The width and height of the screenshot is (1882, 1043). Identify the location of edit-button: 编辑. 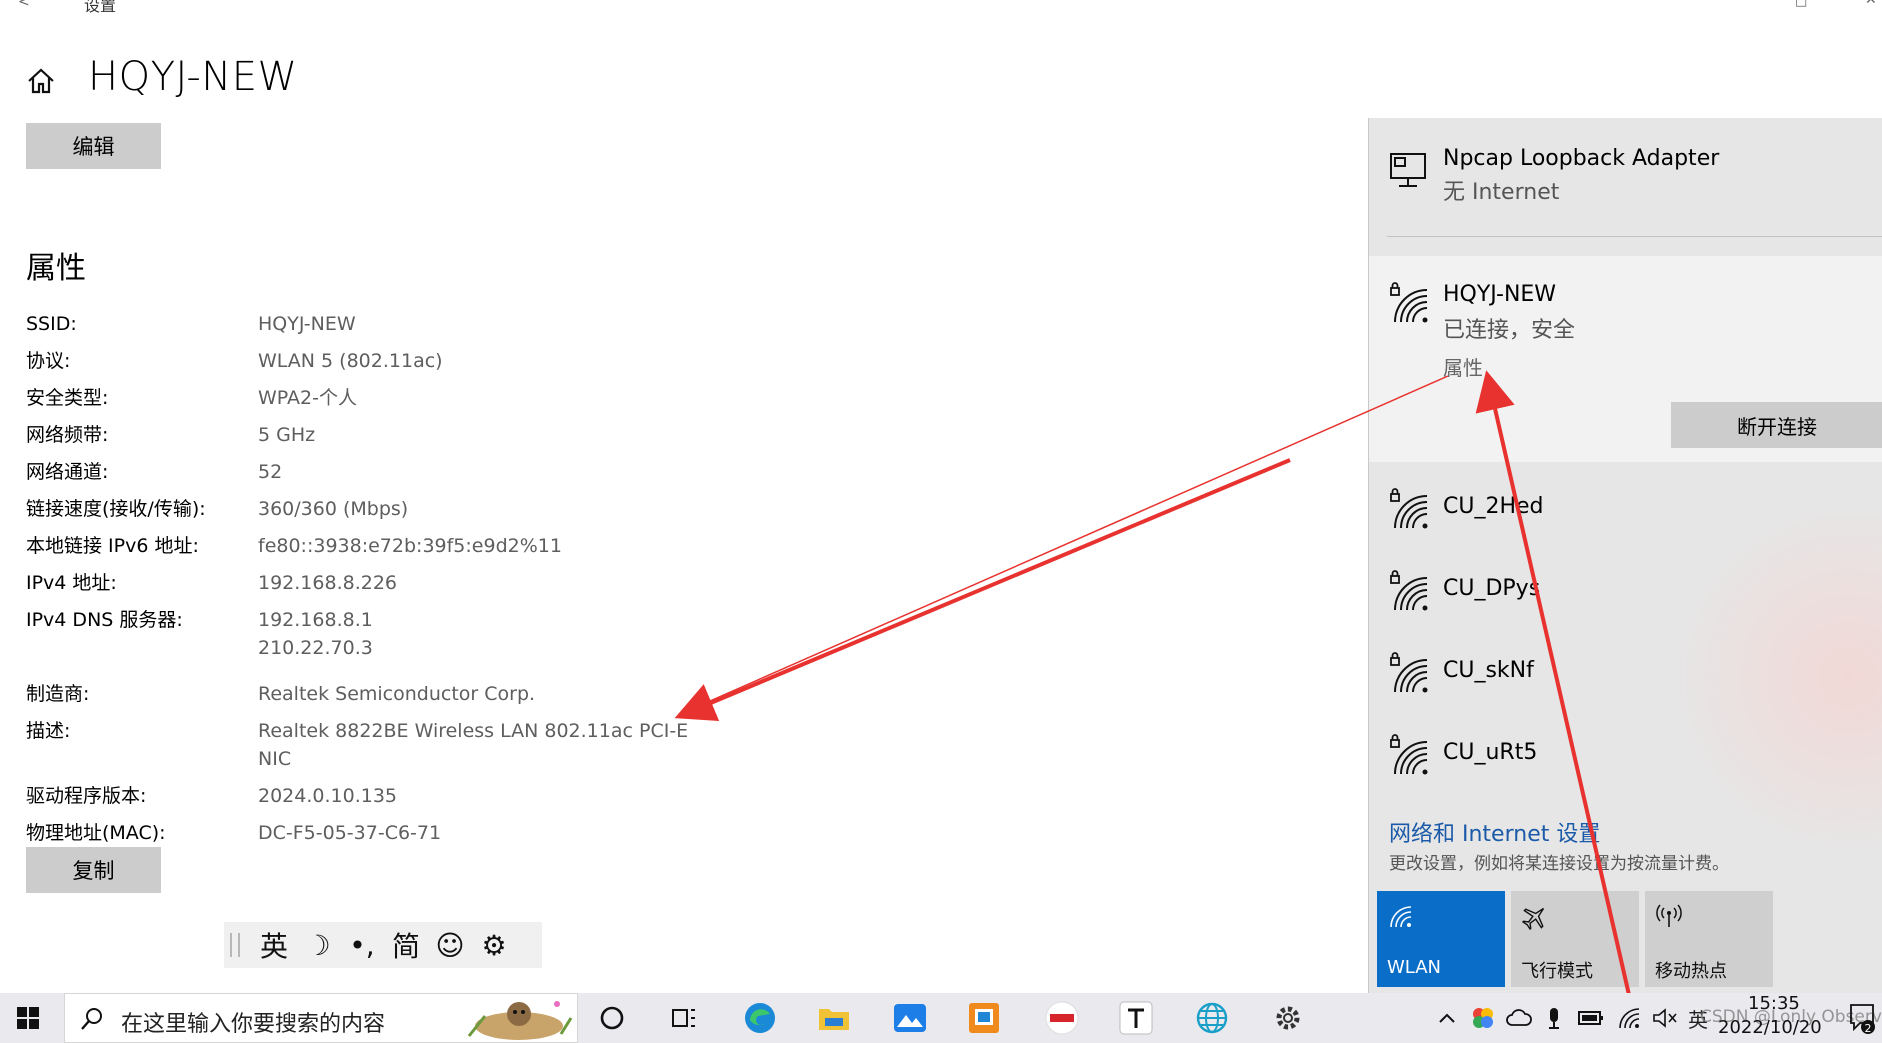
(93, 146).